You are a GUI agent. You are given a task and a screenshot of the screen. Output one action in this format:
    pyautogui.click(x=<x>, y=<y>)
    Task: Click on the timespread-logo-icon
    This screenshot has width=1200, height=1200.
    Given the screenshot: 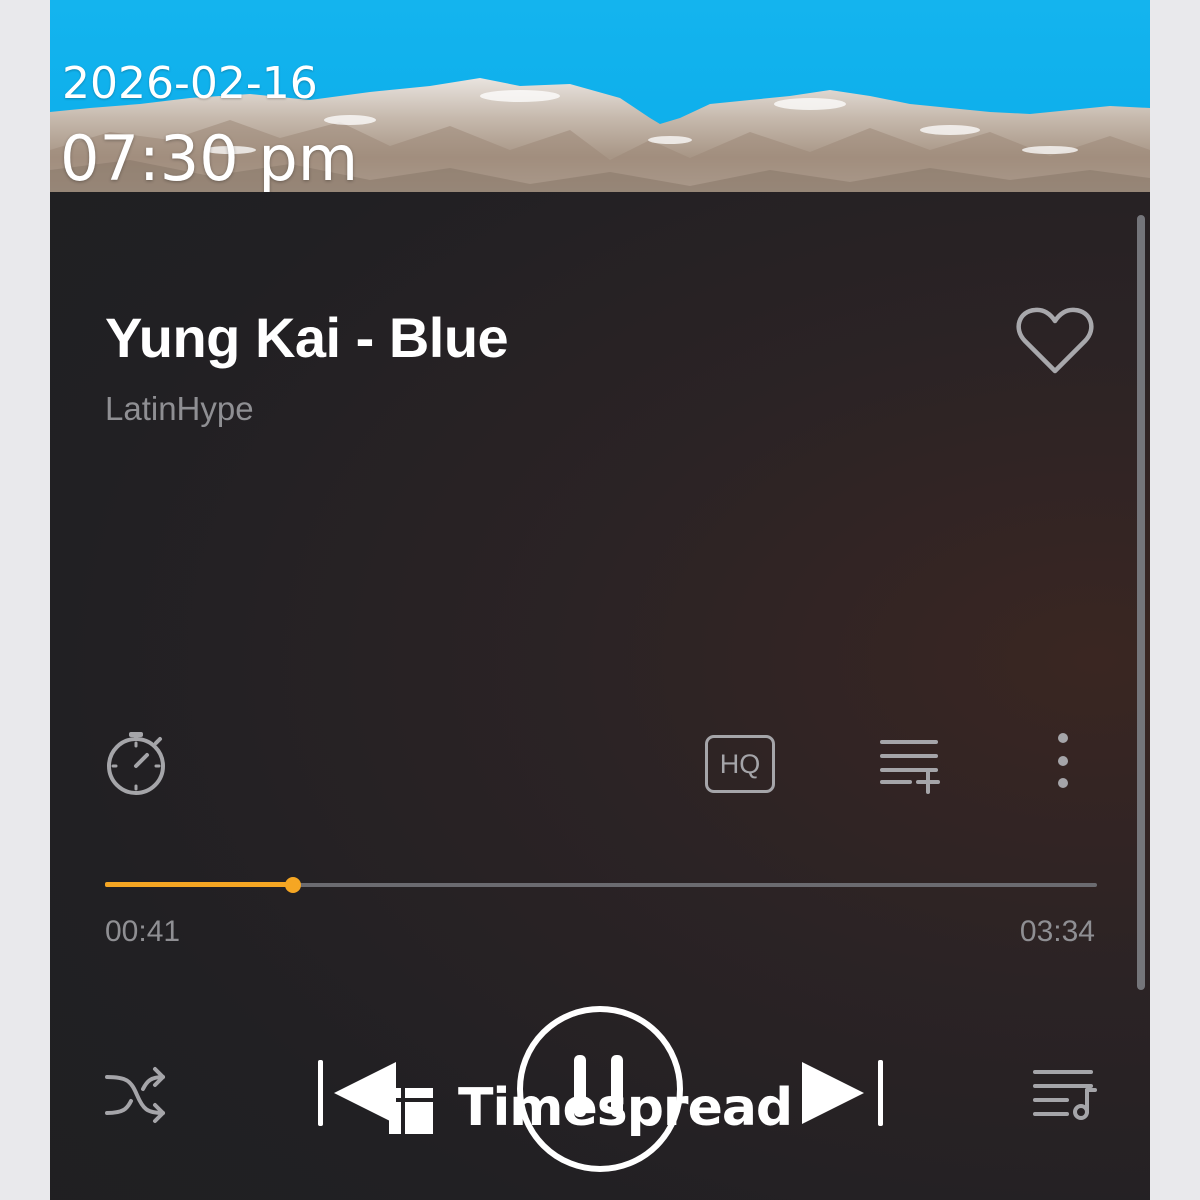 What is the action you would take?
    pyautogui.click(x=411, y=1111)
    